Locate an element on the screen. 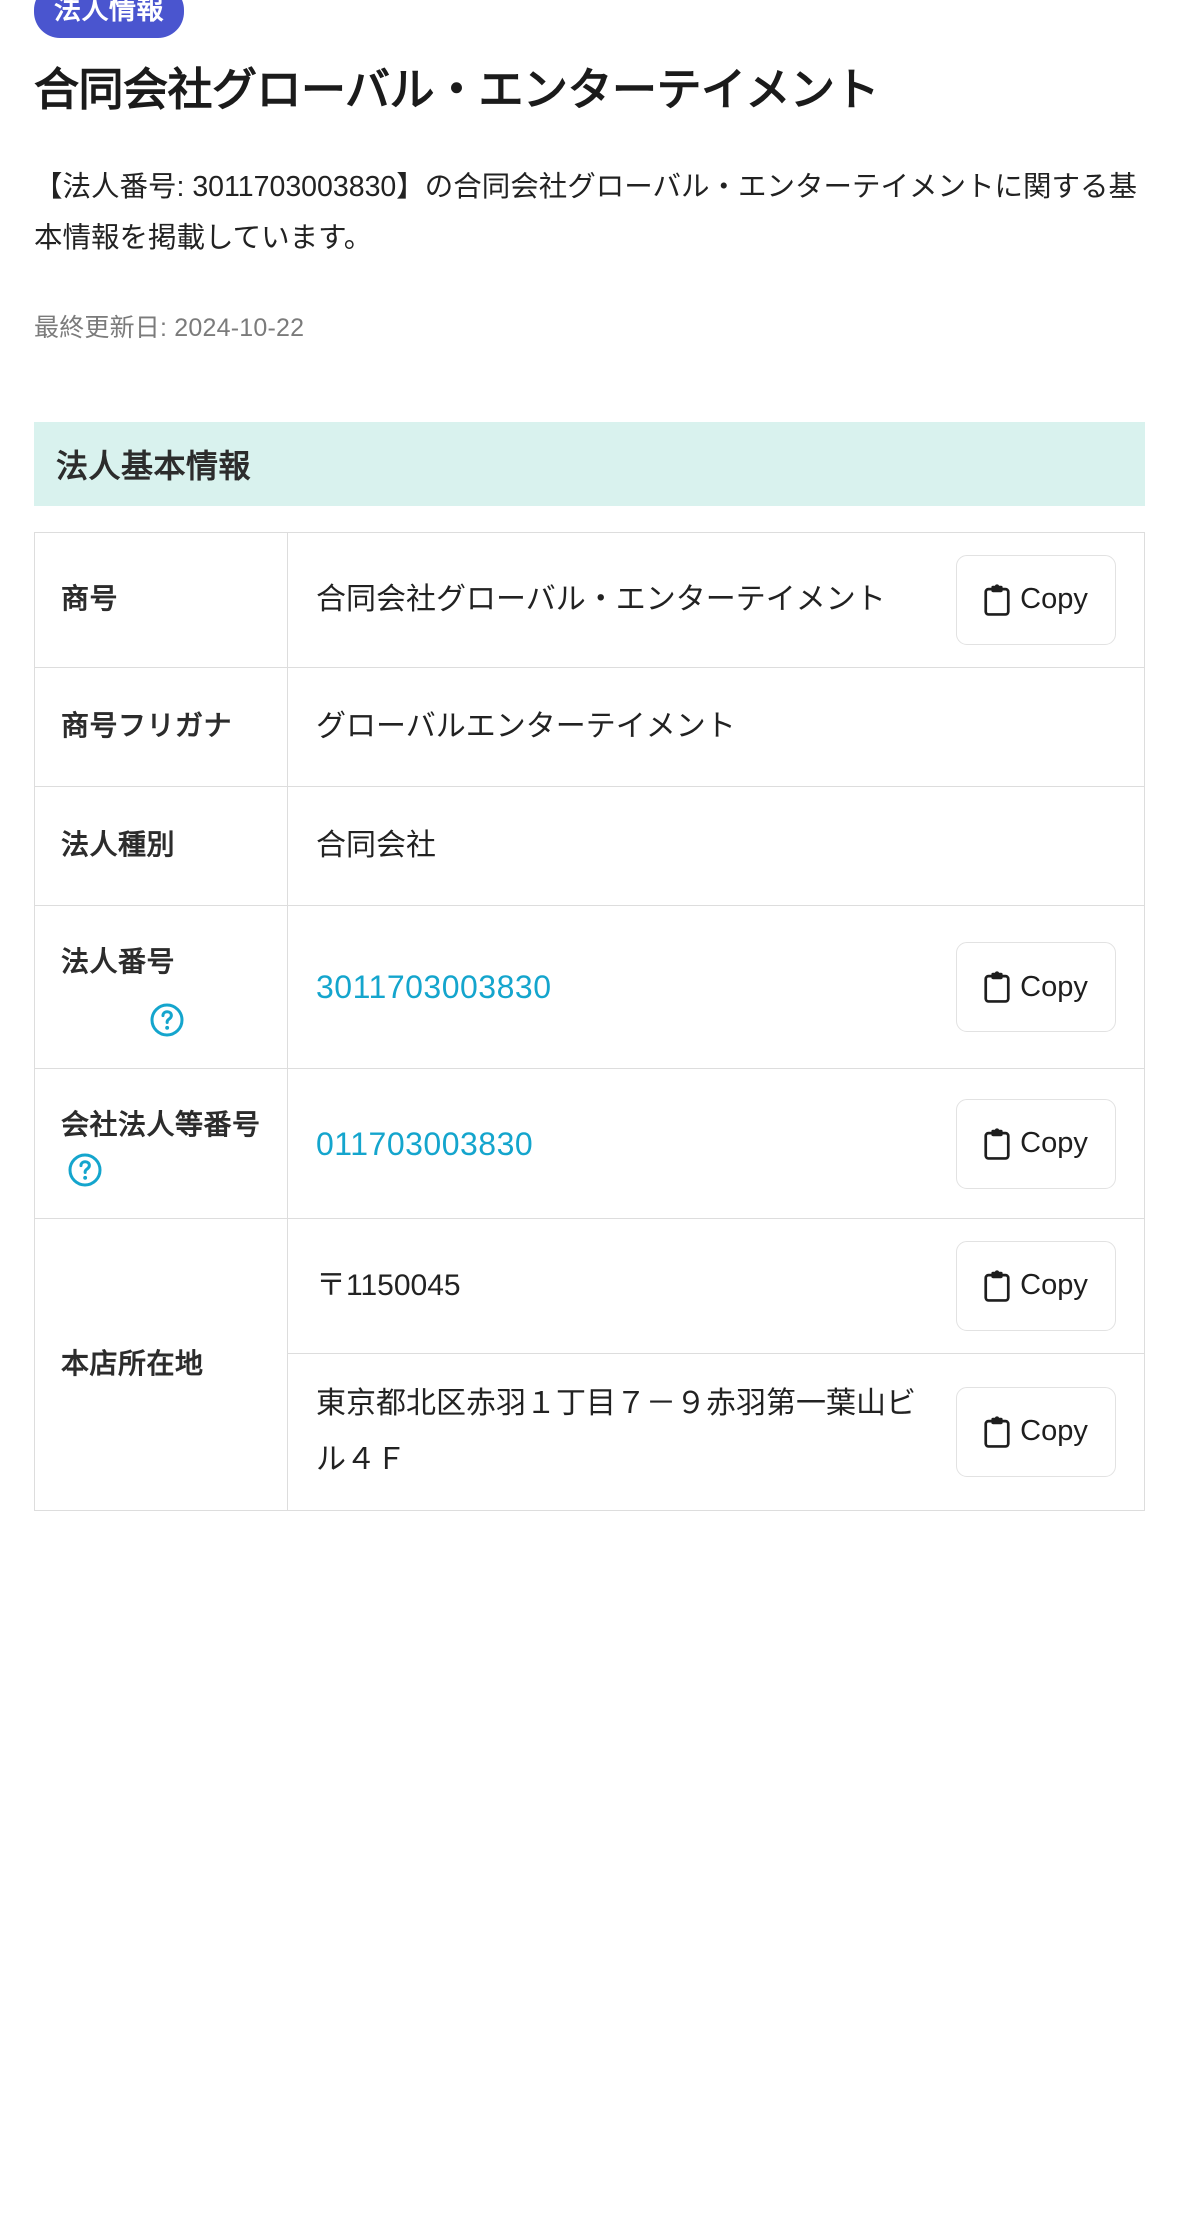 The width and height of the screenshot is (1179, 2217). address-line: 東京都北区赤羽１丁目７－９赤羽第一葉山ビル４Ｆ Copy is located at coordinates (716, 1432).